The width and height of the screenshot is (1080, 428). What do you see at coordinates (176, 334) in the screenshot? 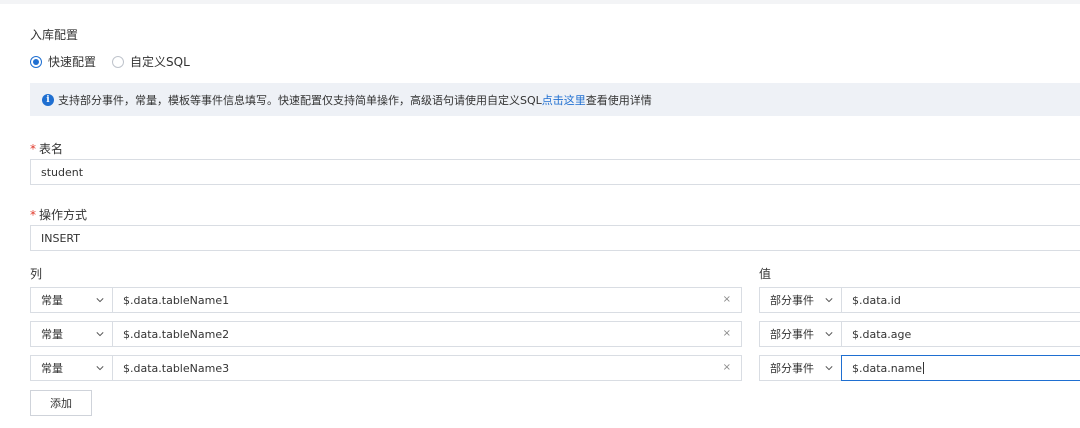
I see `column-value: $.data.tableName2` at bounding box center [176, 334].